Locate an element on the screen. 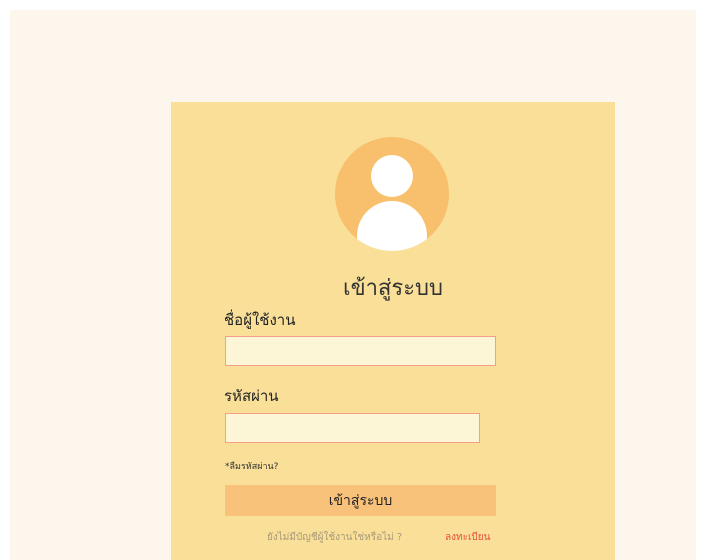  avatar-head is located at coordinates (392, 176).